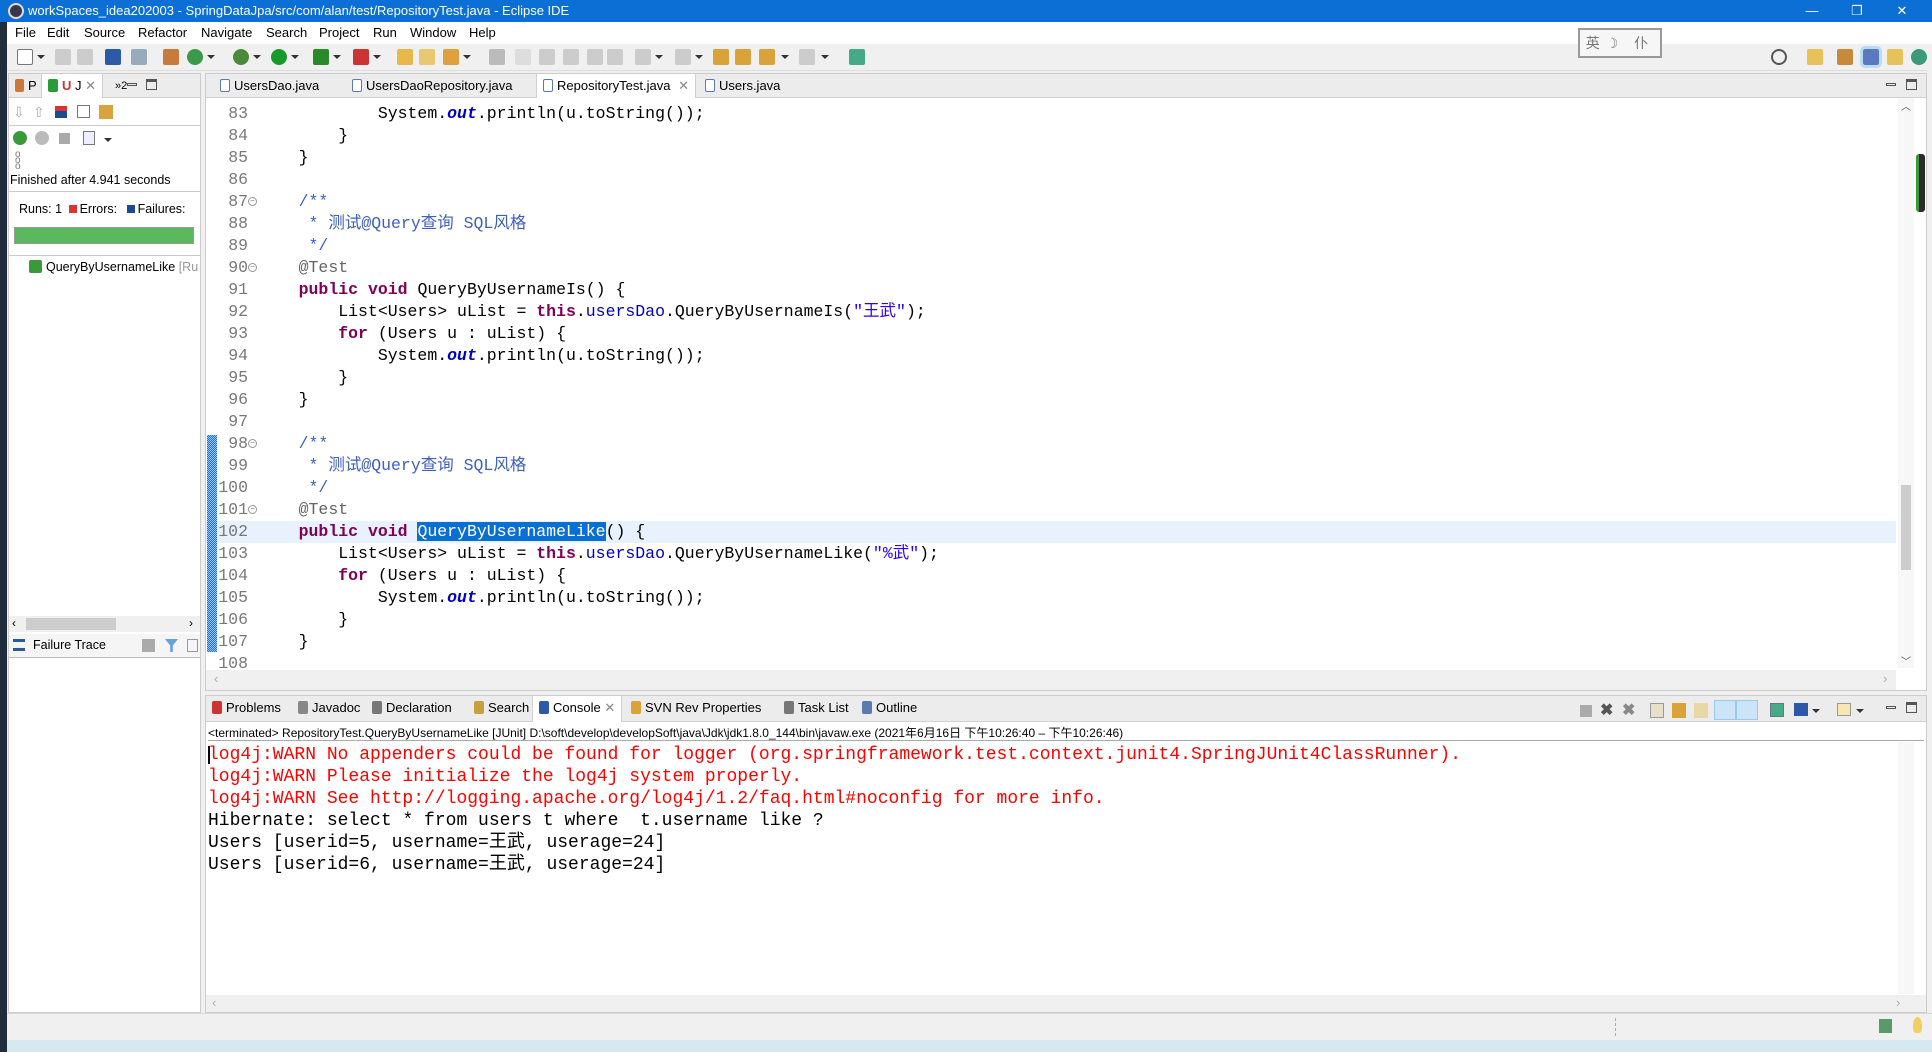 The image size is (1932, 1052). I want to click on open-type-icon, so click(405, 57).